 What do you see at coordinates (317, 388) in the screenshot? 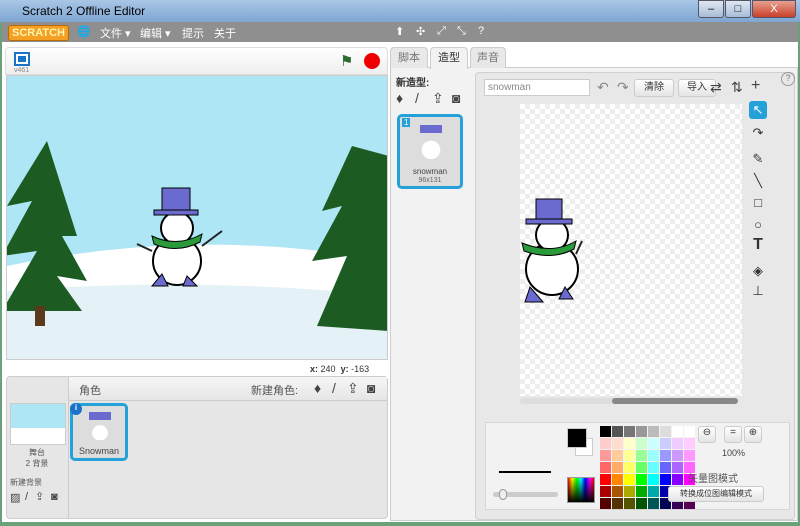
I see `sprite-library-icon: ♦` at bounding box center [317, 388].